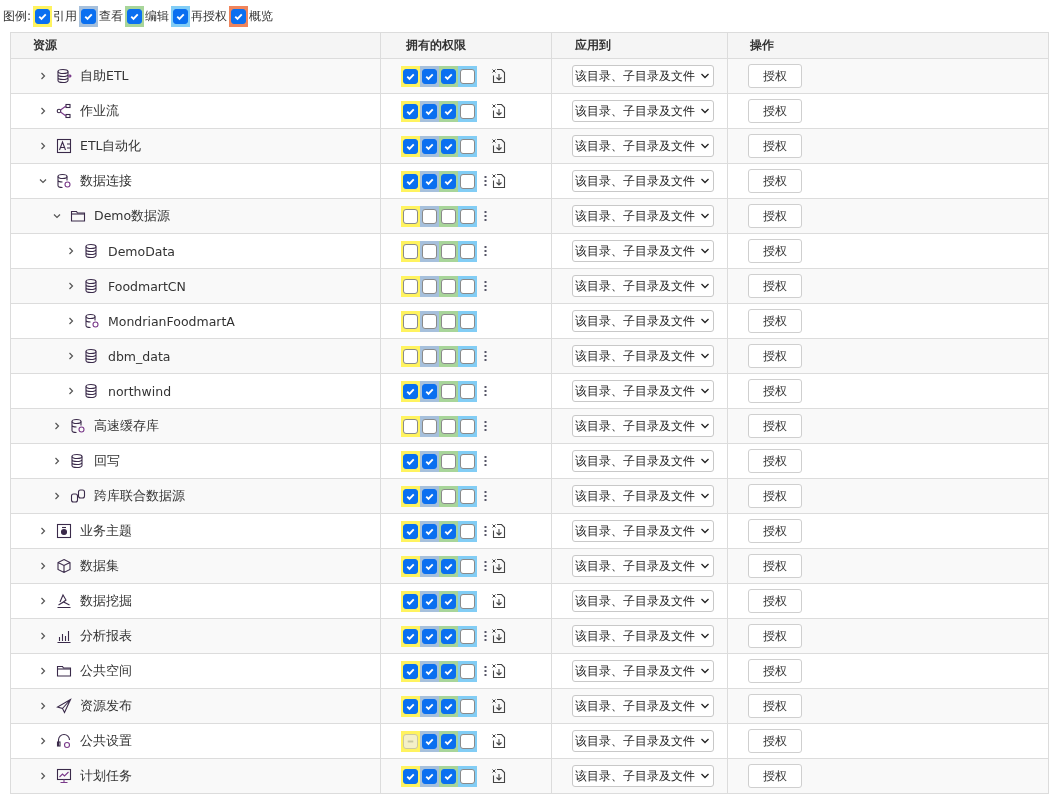  I want to click on resource-name: 回写, so click(107, 461).